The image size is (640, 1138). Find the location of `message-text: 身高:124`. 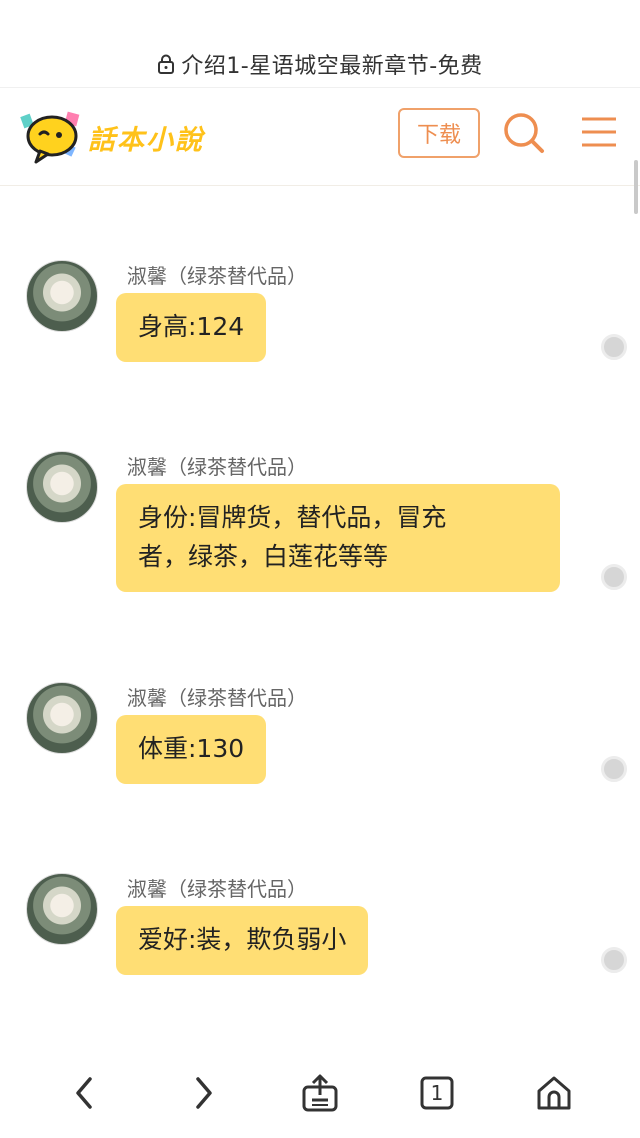

message-text: 身高:124 is located at coordinates (191, 326).